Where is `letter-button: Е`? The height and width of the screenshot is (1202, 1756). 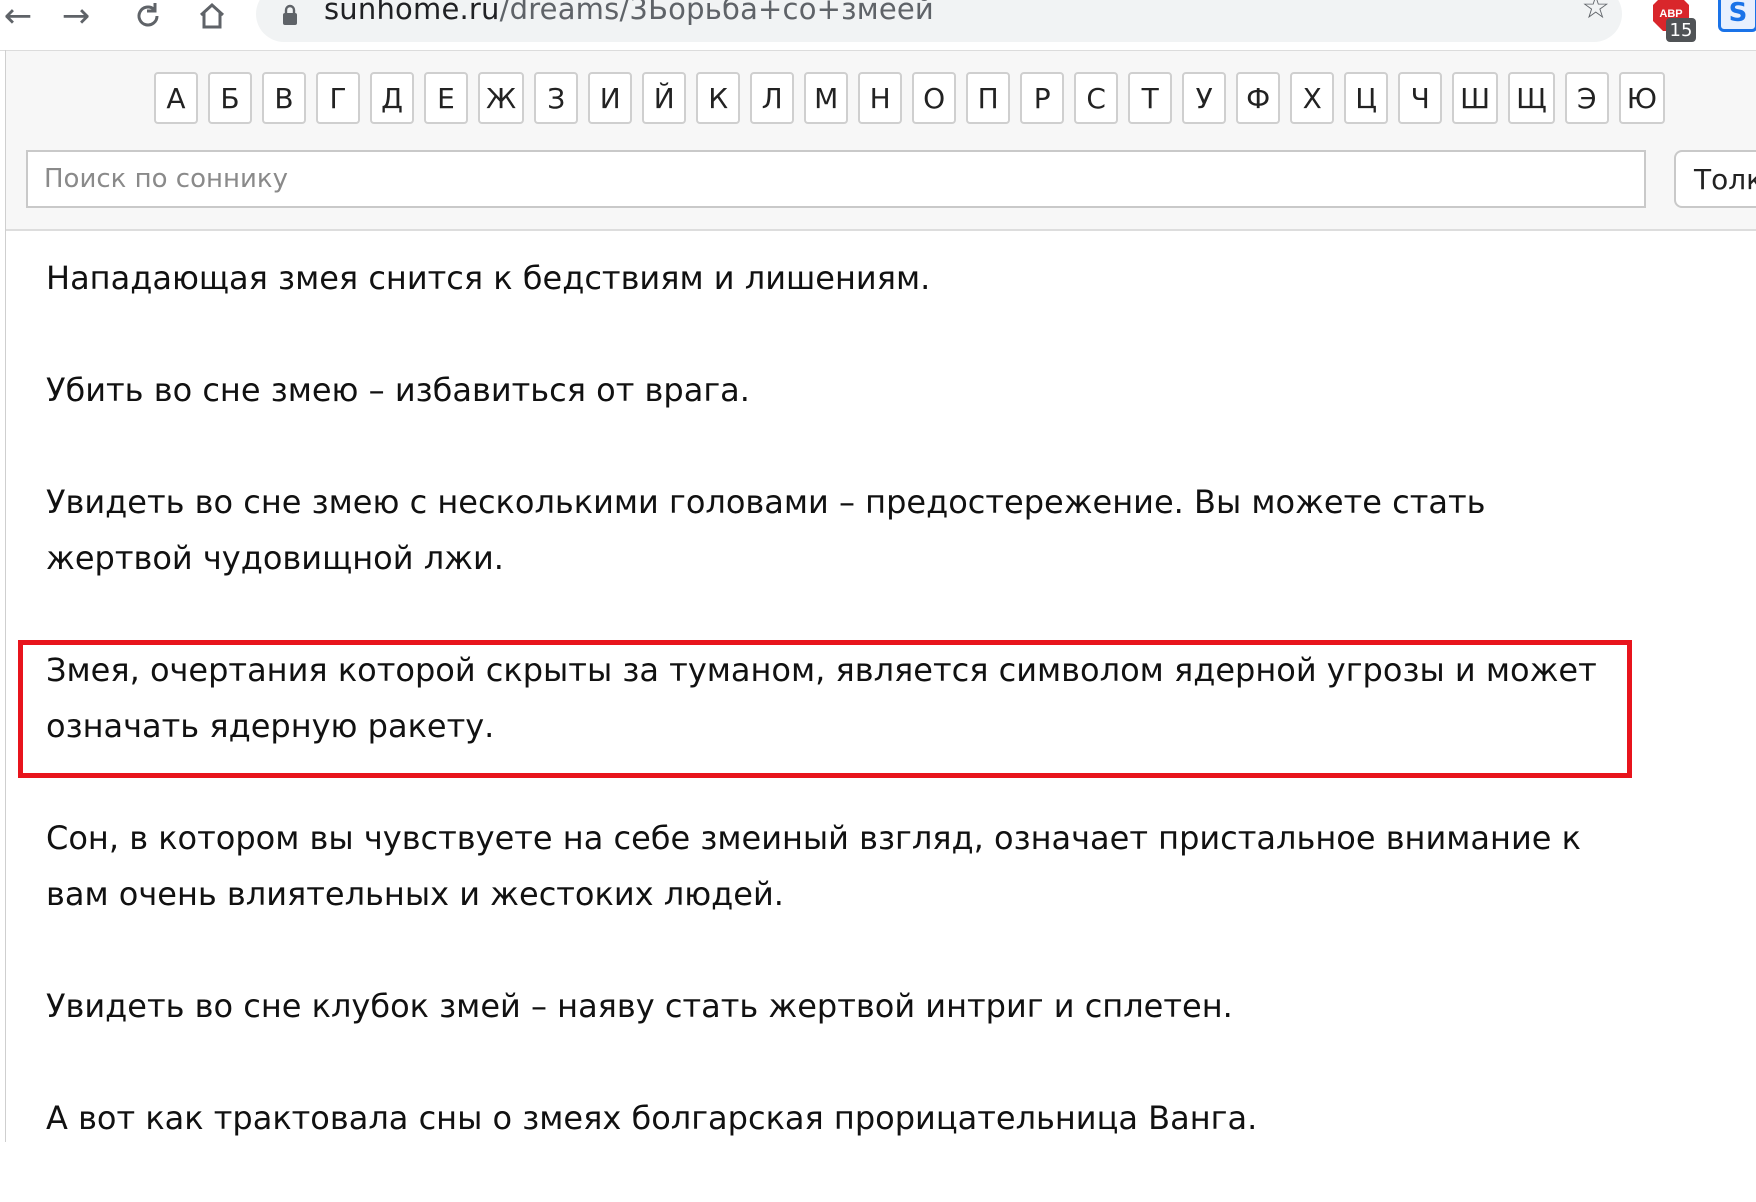 letter-button: Е is located at coordinates (446, 98).